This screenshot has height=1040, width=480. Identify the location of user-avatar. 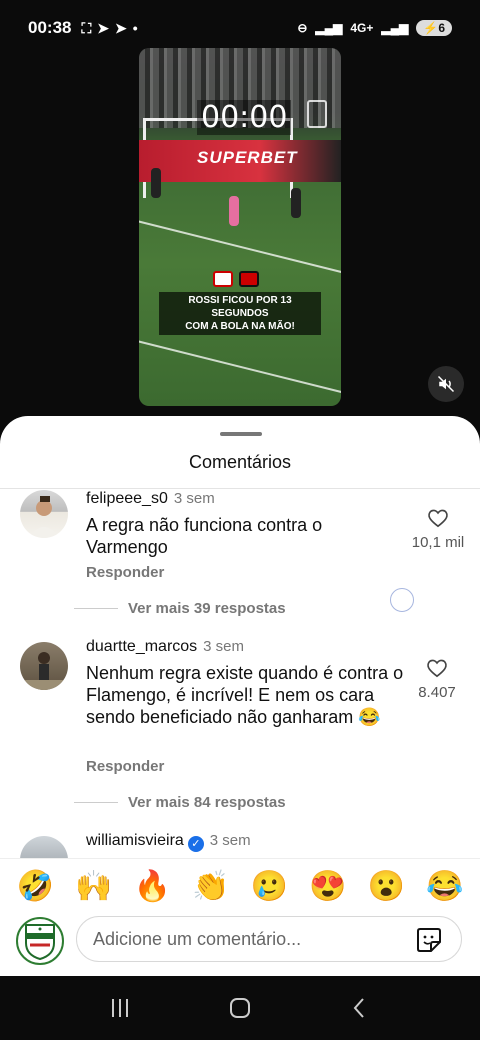
(40, 941).